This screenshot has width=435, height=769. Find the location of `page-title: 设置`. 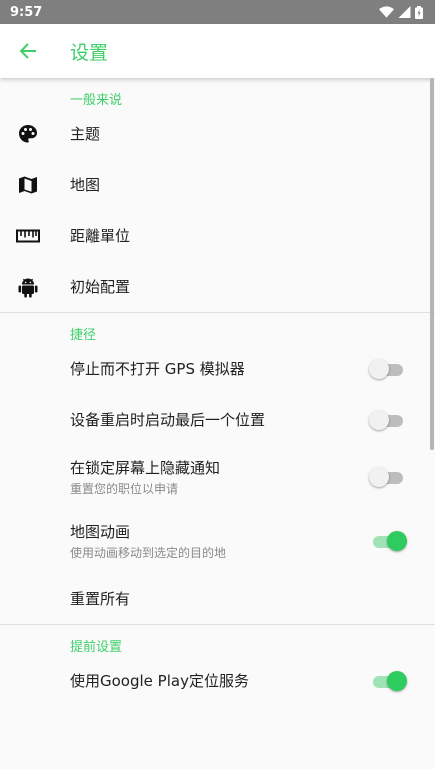

page-title: 设置 is located at coordinates (89, 52).